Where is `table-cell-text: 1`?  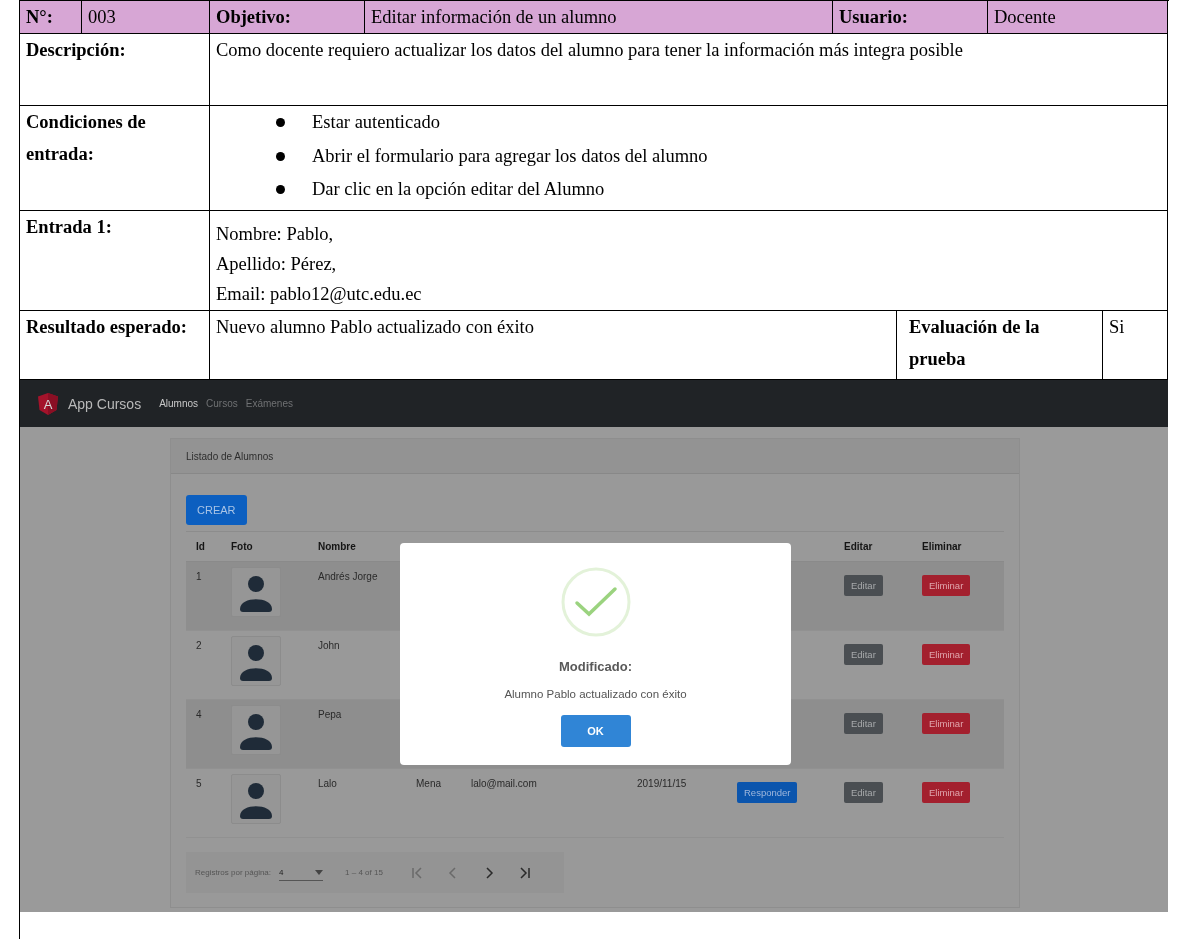 table-cell-text: 1 is located at coordinates (199, 577).